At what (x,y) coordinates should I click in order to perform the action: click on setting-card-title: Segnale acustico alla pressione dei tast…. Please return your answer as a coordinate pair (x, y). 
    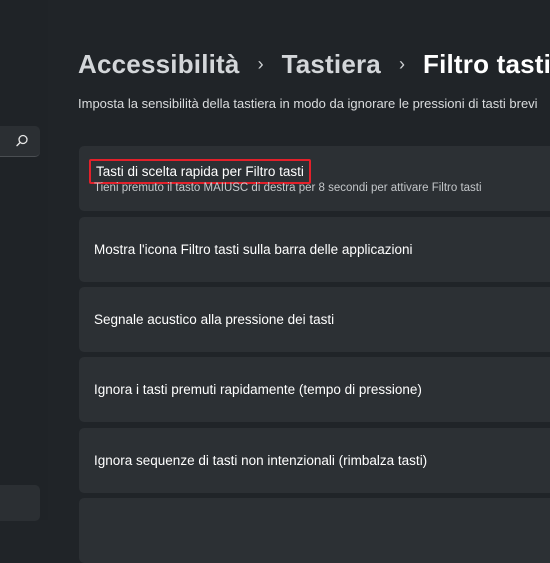
    Looking at the image, I should click on (214, 319).